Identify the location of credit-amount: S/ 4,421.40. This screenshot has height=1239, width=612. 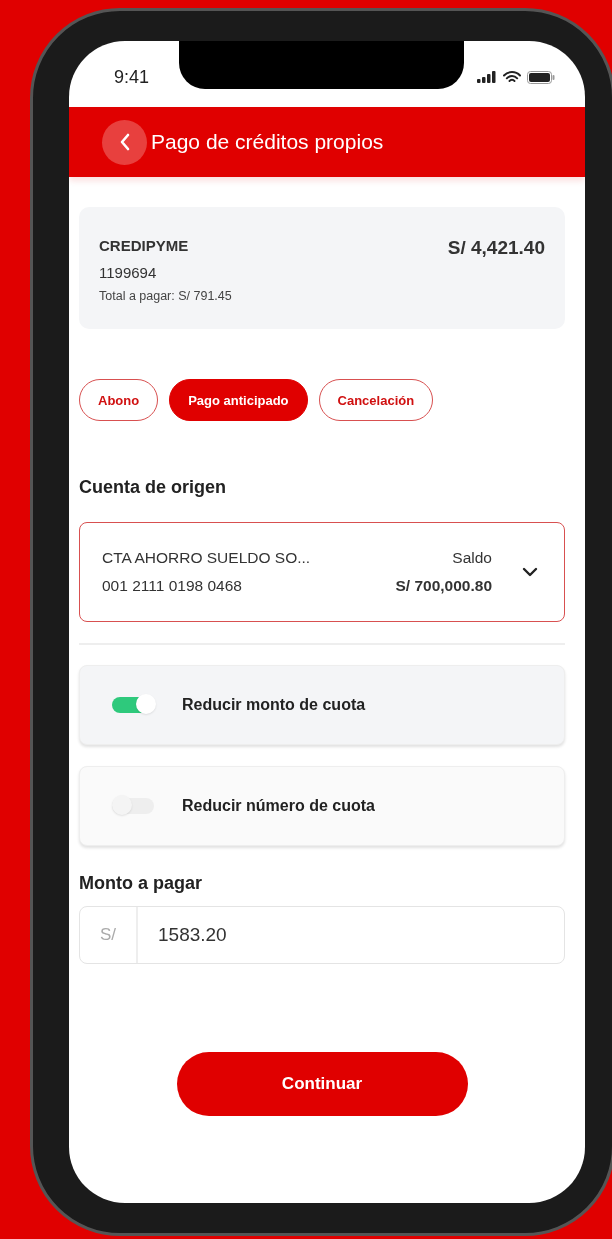
(496, 248).